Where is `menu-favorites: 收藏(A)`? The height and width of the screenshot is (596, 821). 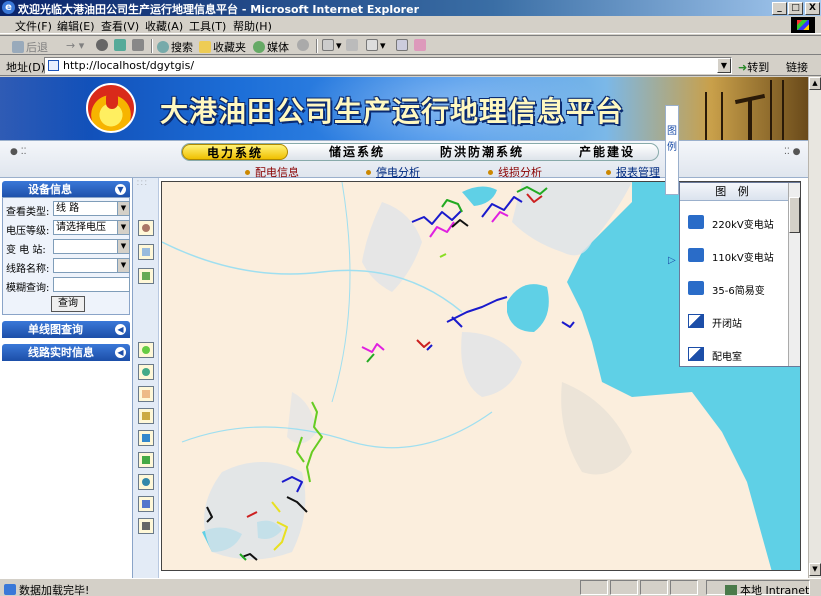
menu-favorites: 收藏(A) is located at coordinates (164, 26).